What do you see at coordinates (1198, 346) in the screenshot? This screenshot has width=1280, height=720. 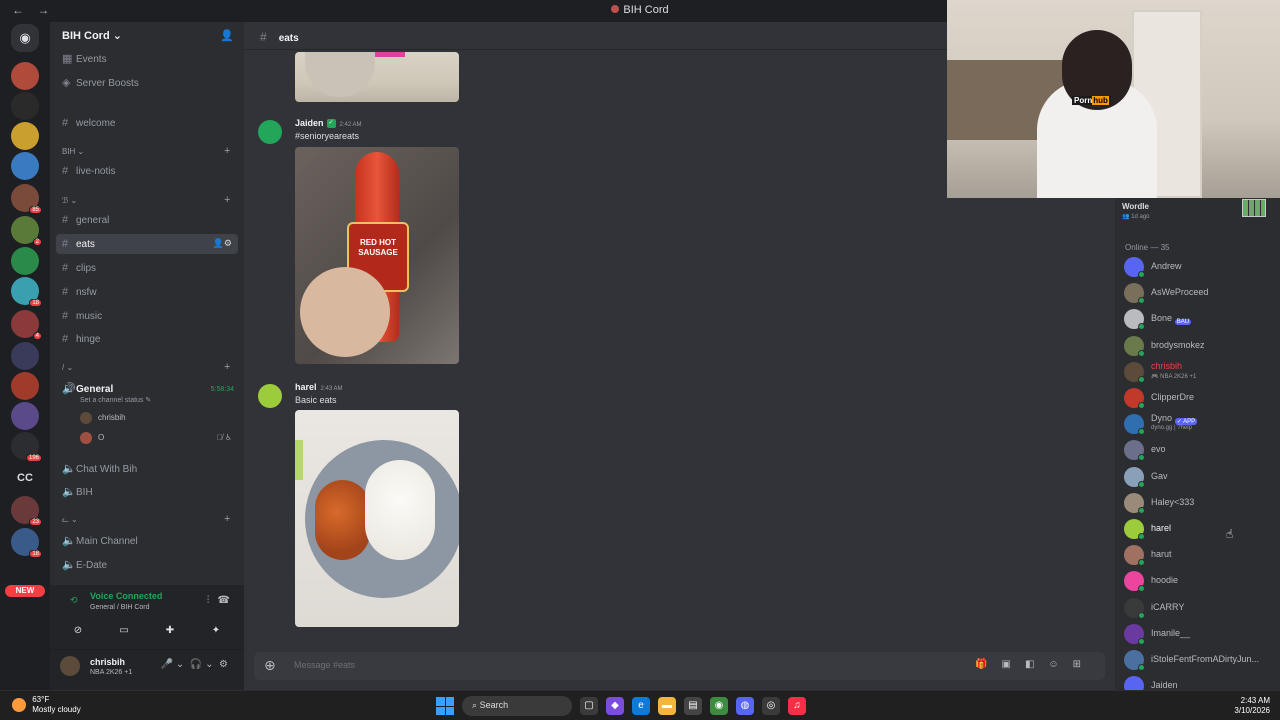 I see `member-item: brodysmokez` at bounding box center [1198, 346].